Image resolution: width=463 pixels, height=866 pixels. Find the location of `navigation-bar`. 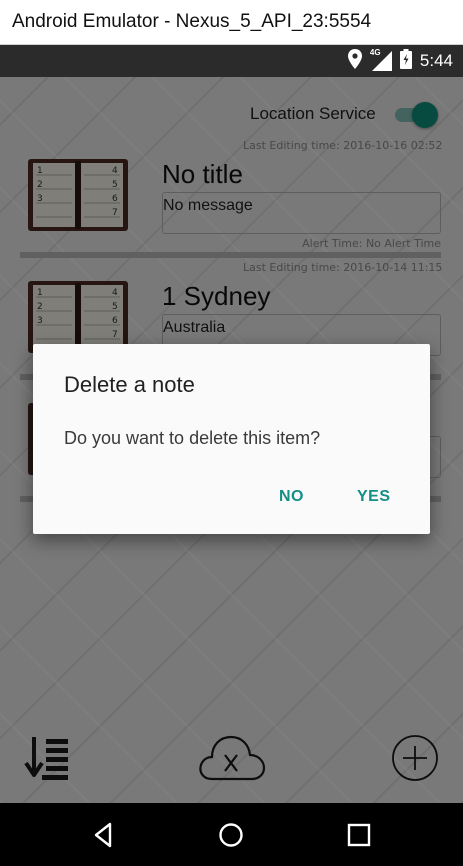

navigation-bar is located at coordinates (231, 834).